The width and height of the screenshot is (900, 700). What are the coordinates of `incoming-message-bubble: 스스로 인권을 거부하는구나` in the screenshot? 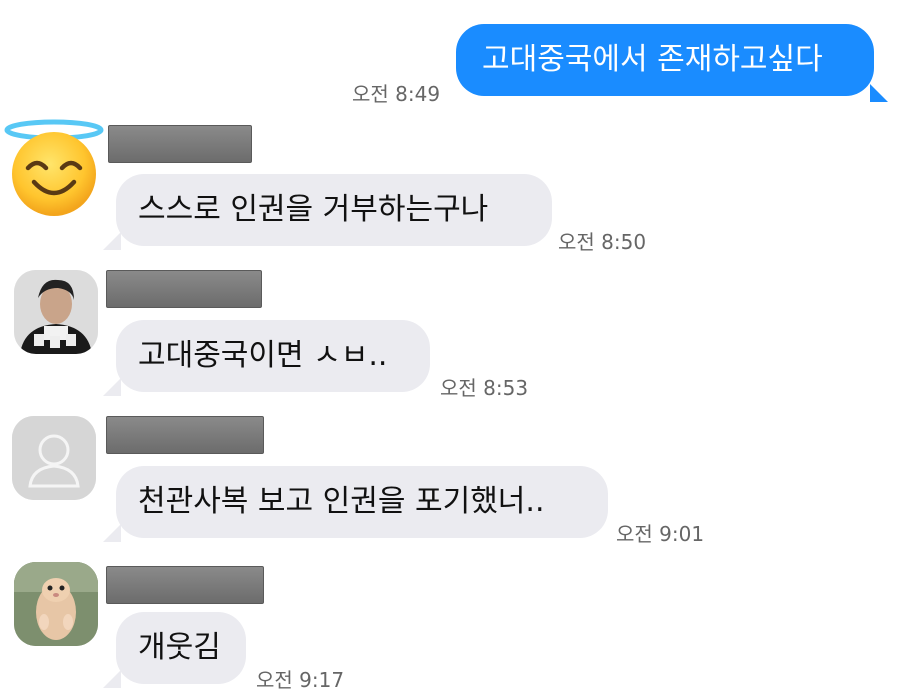 It's located at (334, 210).